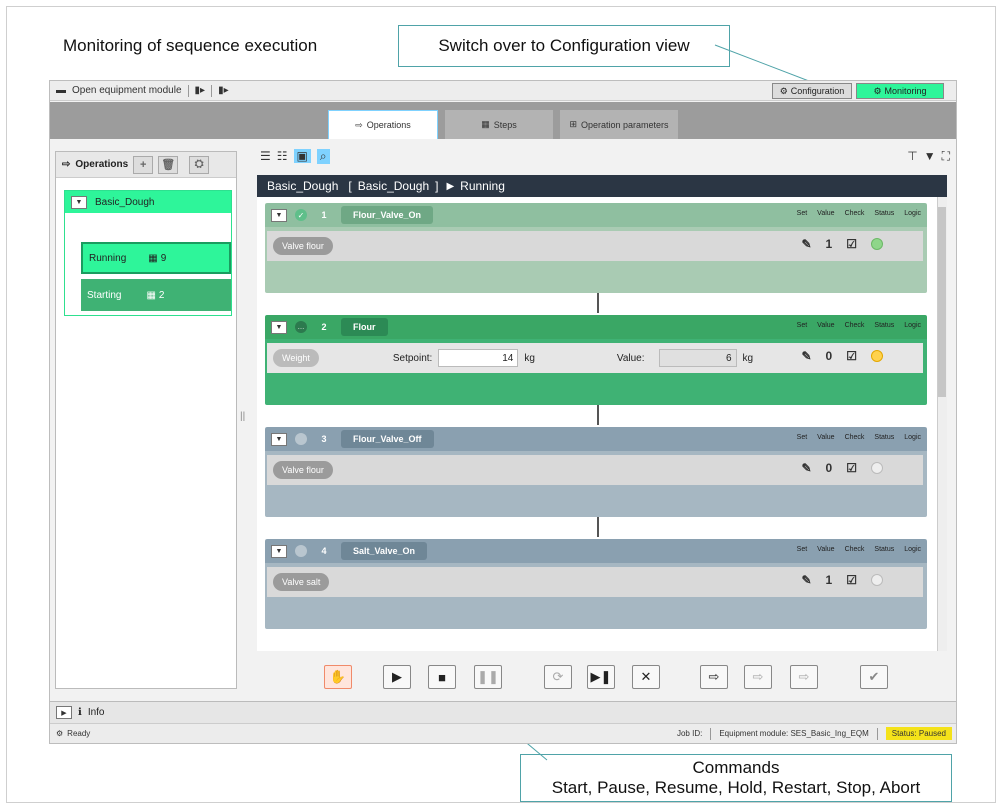 The height and width of the screenshot is (809, 1004). I want to click on operation-group-header: ▼ Basic_Dough, so click(148, 202).